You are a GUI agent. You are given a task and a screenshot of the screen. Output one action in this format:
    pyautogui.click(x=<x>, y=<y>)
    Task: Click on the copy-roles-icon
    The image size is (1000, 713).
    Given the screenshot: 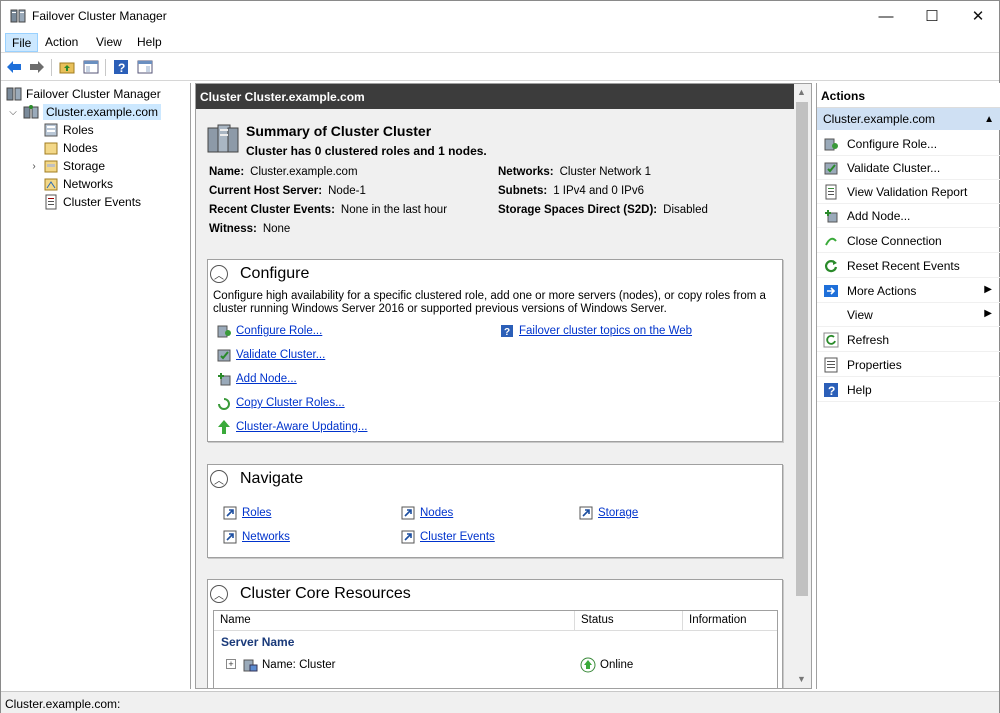 What is the action you would take?
    pyautogui.click(x=224, y=403)
    